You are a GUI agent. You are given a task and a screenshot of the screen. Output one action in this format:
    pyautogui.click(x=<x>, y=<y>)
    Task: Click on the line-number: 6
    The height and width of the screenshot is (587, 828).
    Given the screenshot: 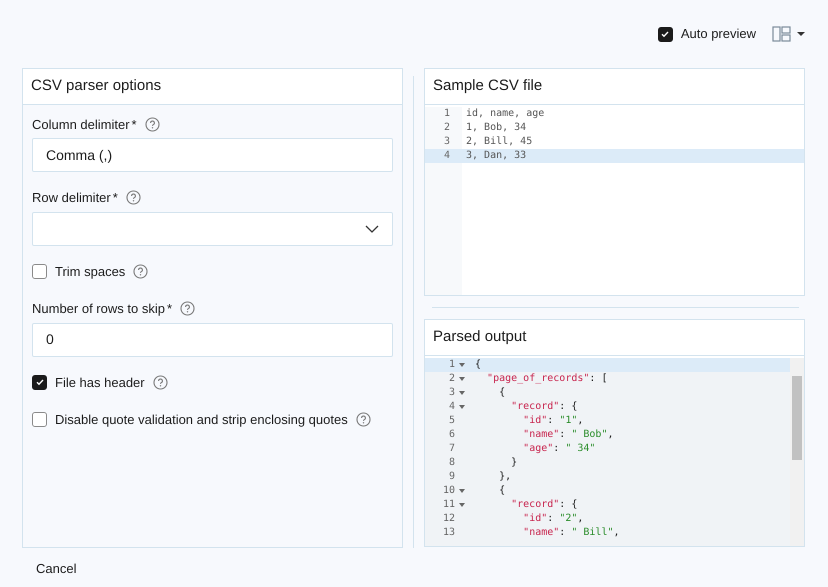 What is the action you would take?
    pyautogui.click(x=451, y=435)
    